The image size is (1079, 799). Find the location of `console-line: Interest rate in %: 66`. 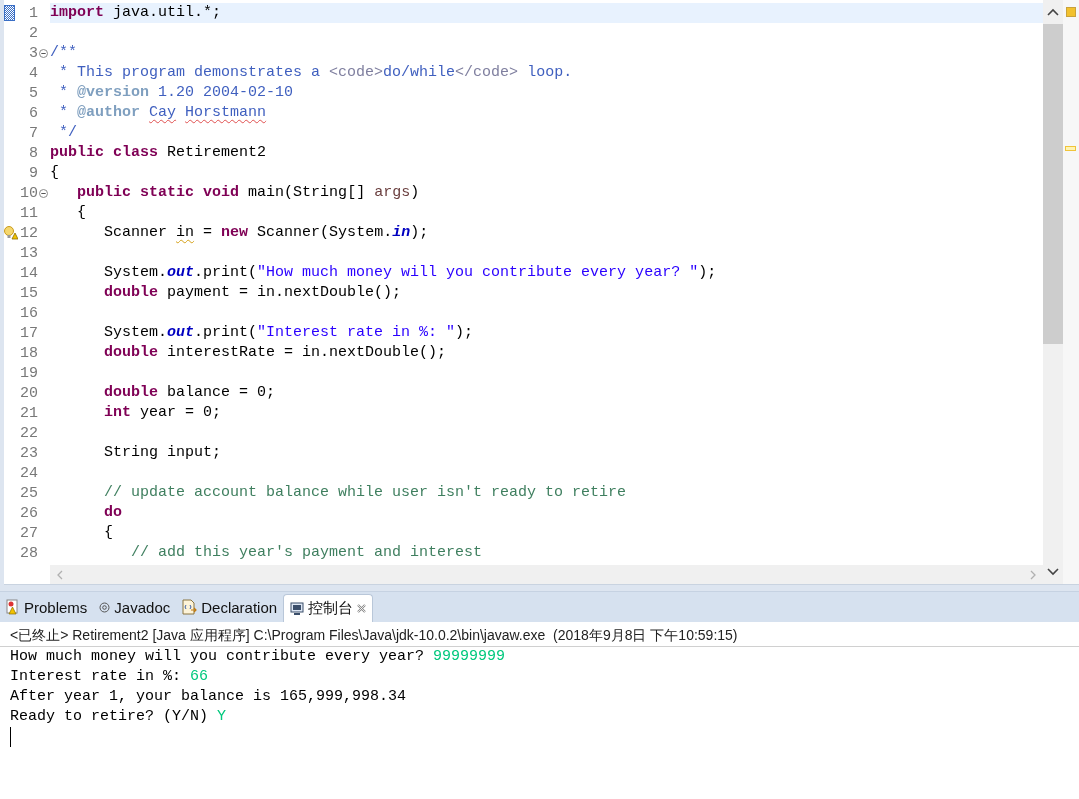

console-line: Interest rate in %: 66 is located at coordinates (109, 677).